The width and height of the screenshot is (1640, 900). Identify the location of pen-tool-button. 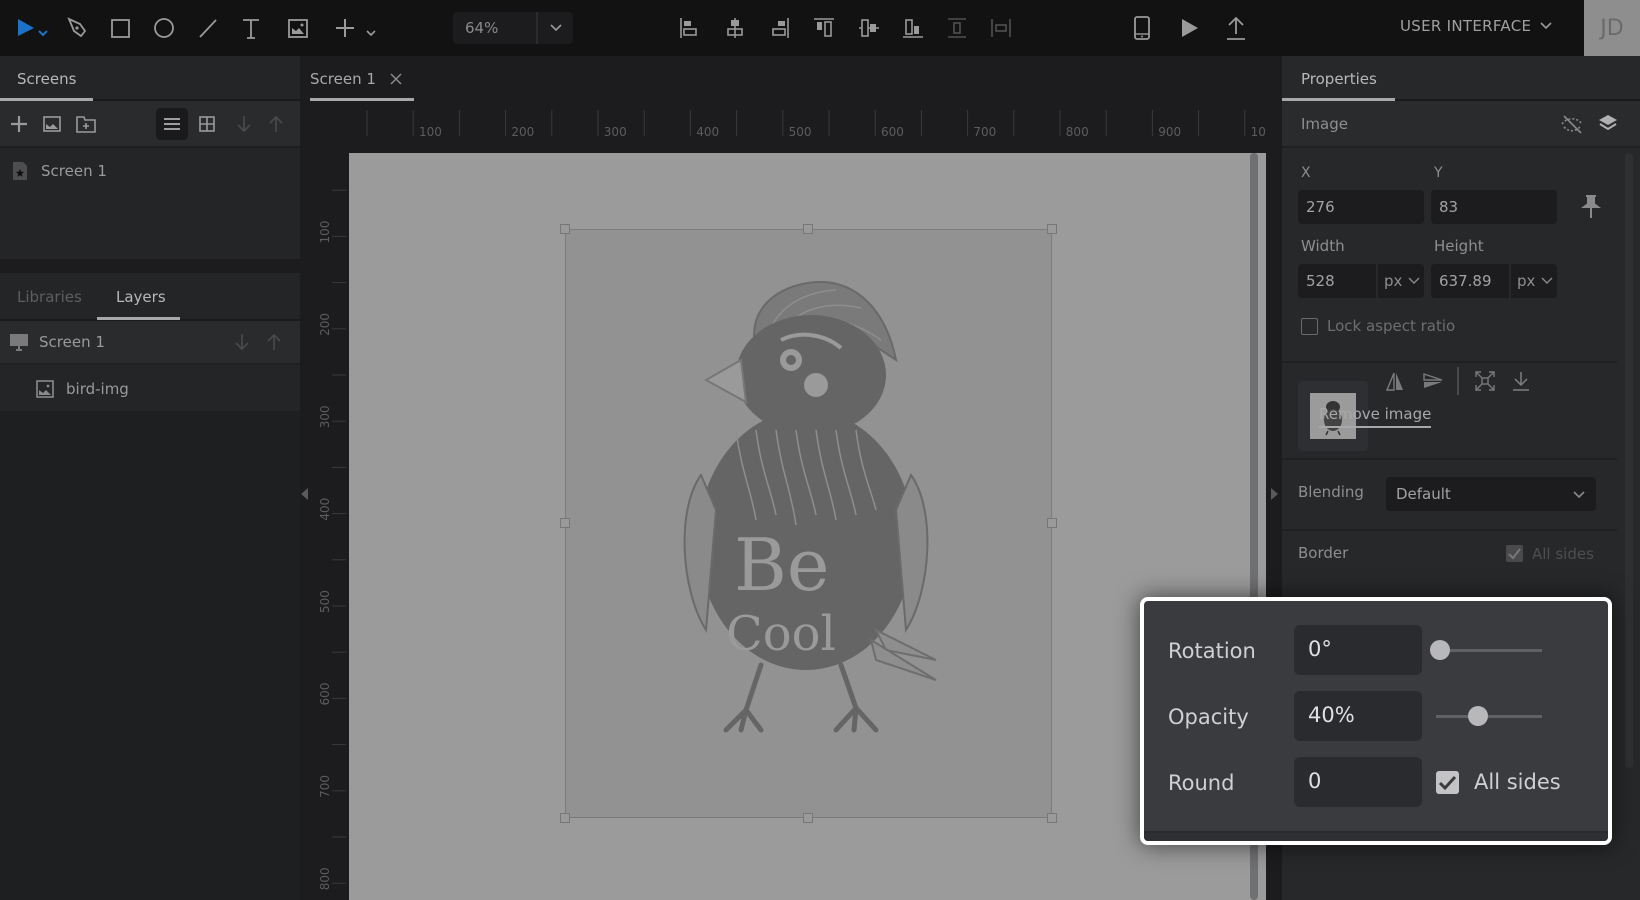
(77, 28).